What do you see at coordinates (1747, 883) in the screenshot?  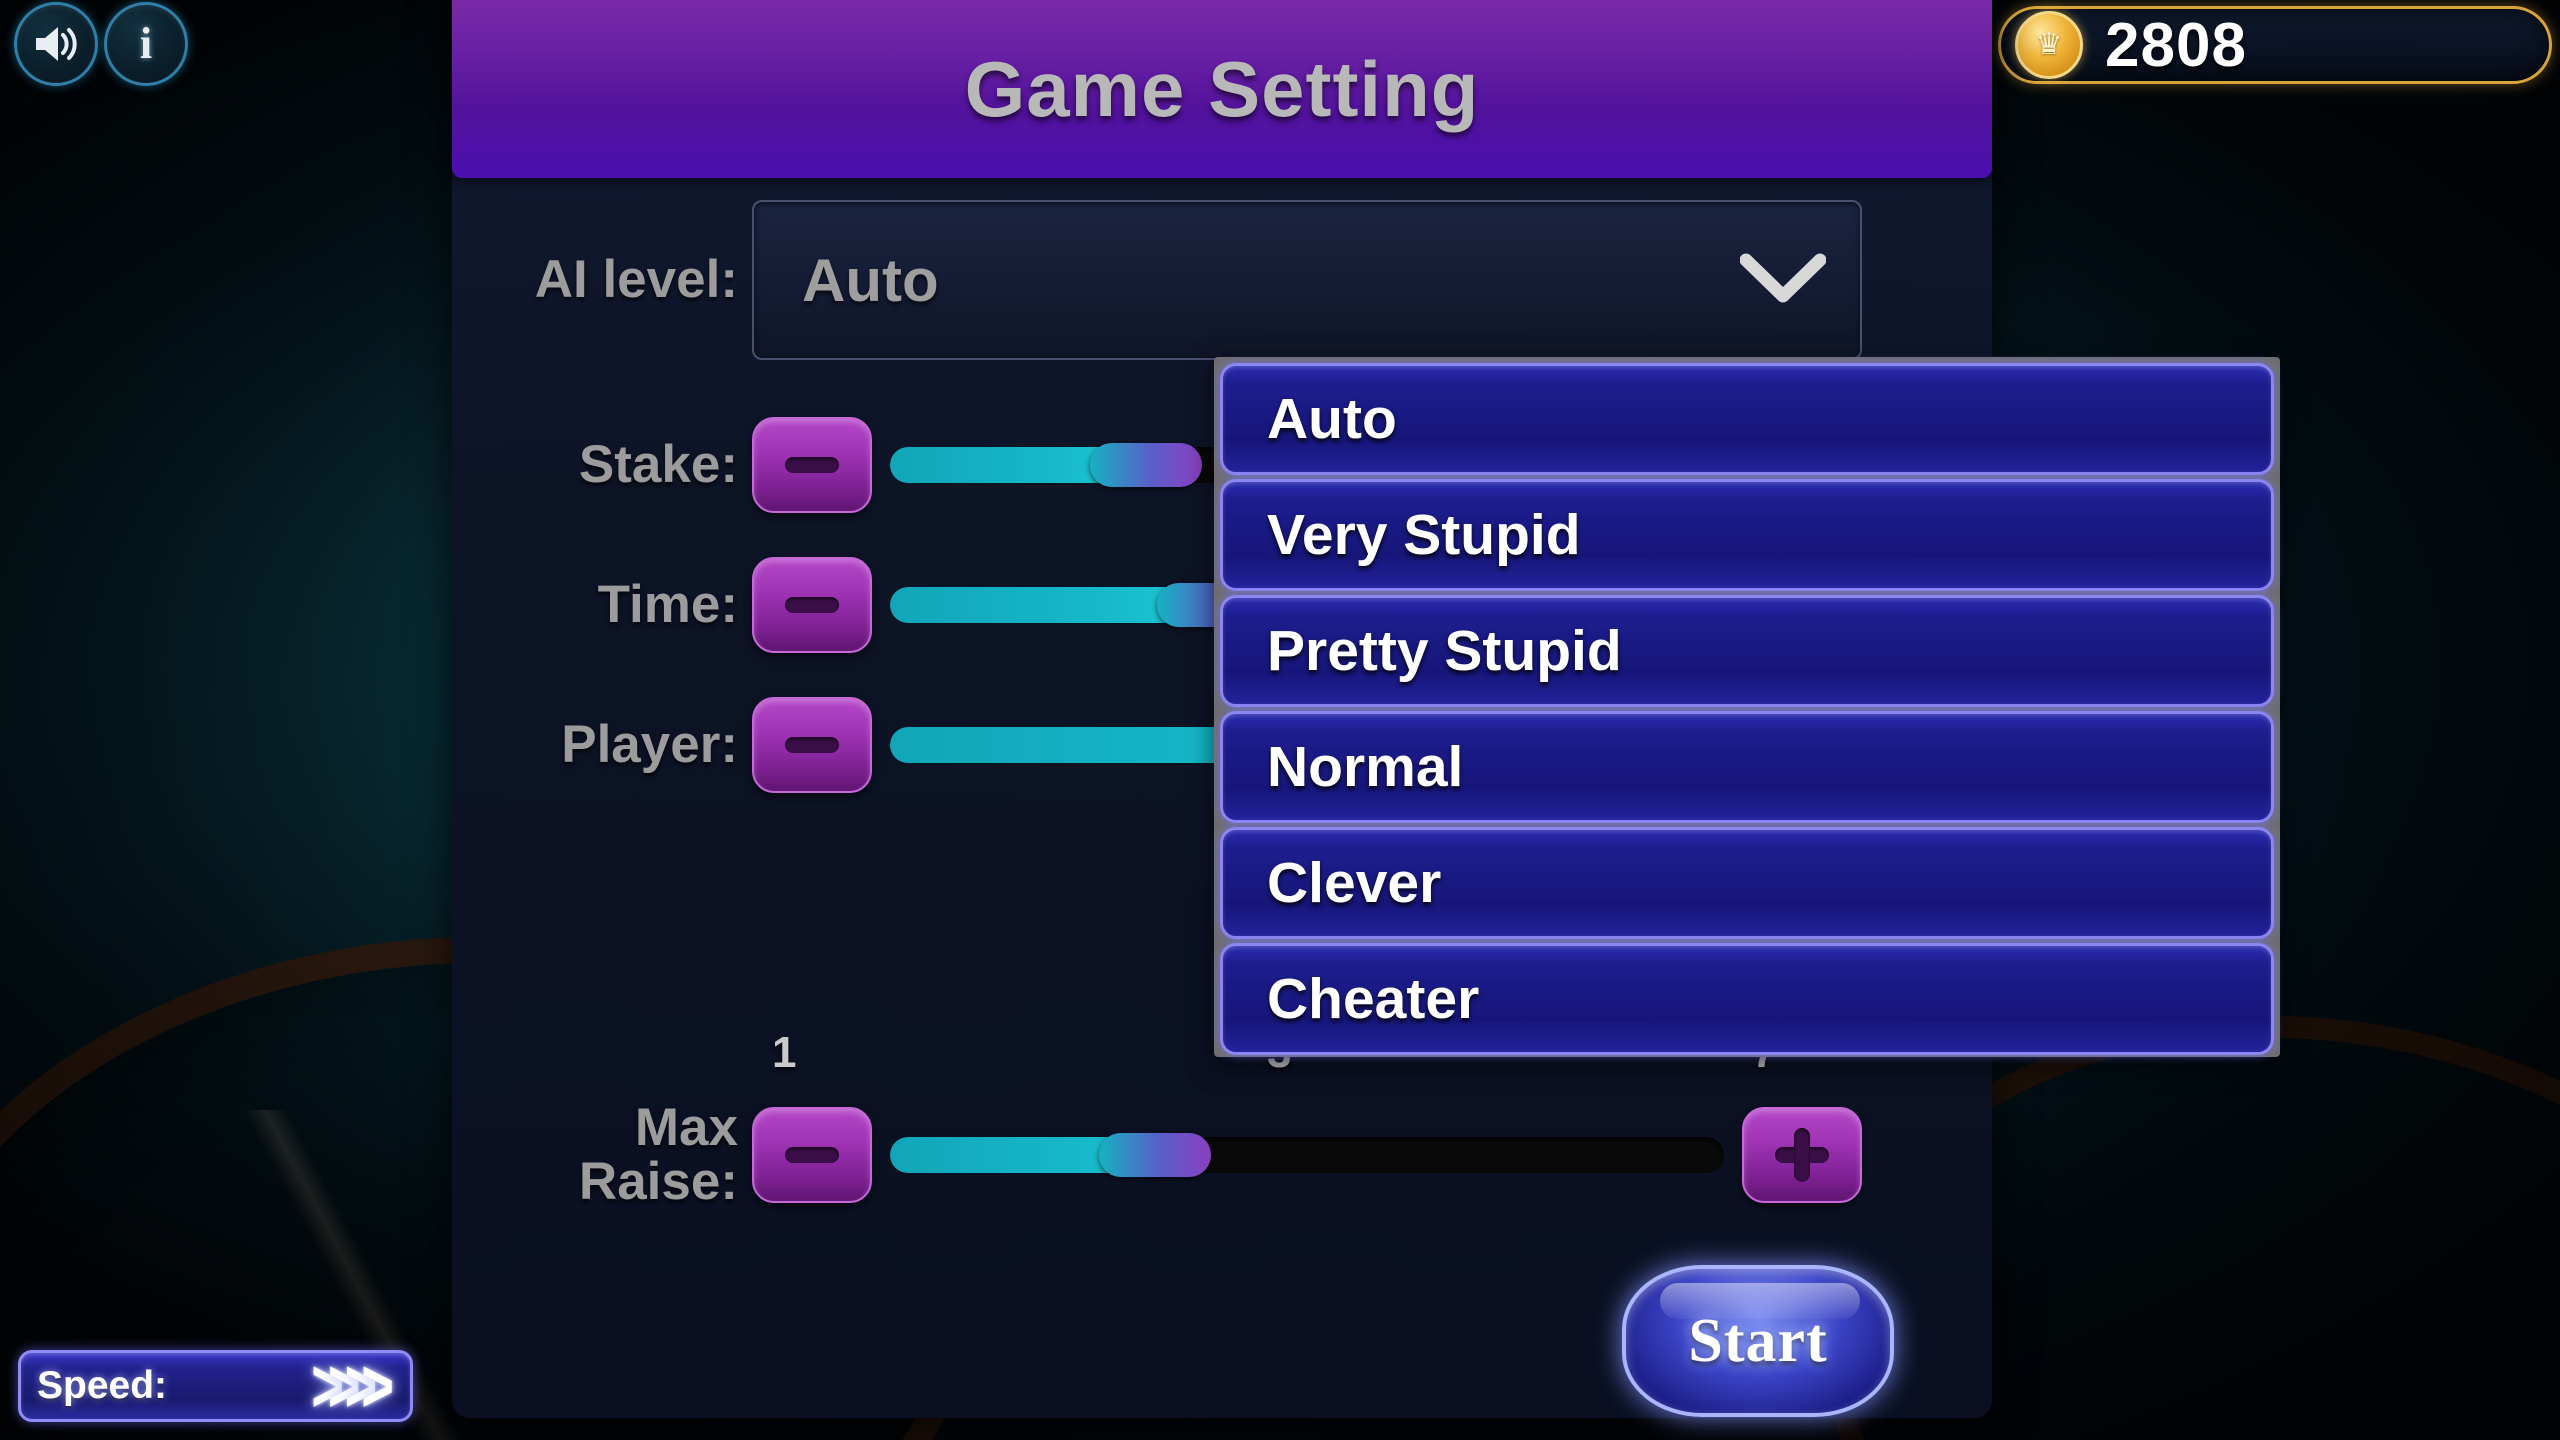 I see `ai-level-option-clever: Clever` at bounding box center [1747, 883].